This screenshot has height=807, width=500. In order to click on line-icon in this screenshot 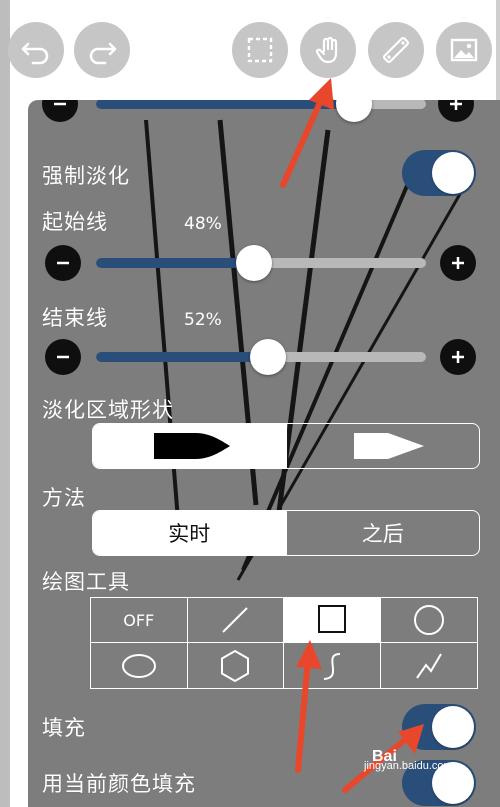, I will do `click(235, 620)`.